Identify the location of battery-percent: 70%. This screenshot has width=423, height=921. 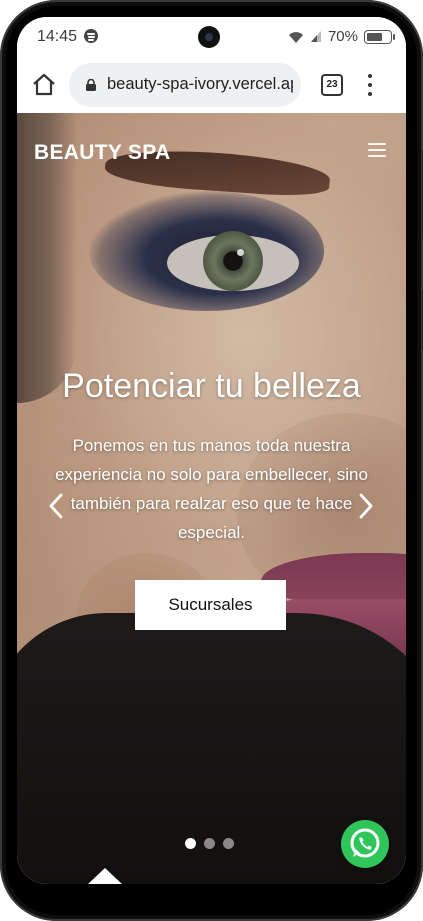
(342, 36).